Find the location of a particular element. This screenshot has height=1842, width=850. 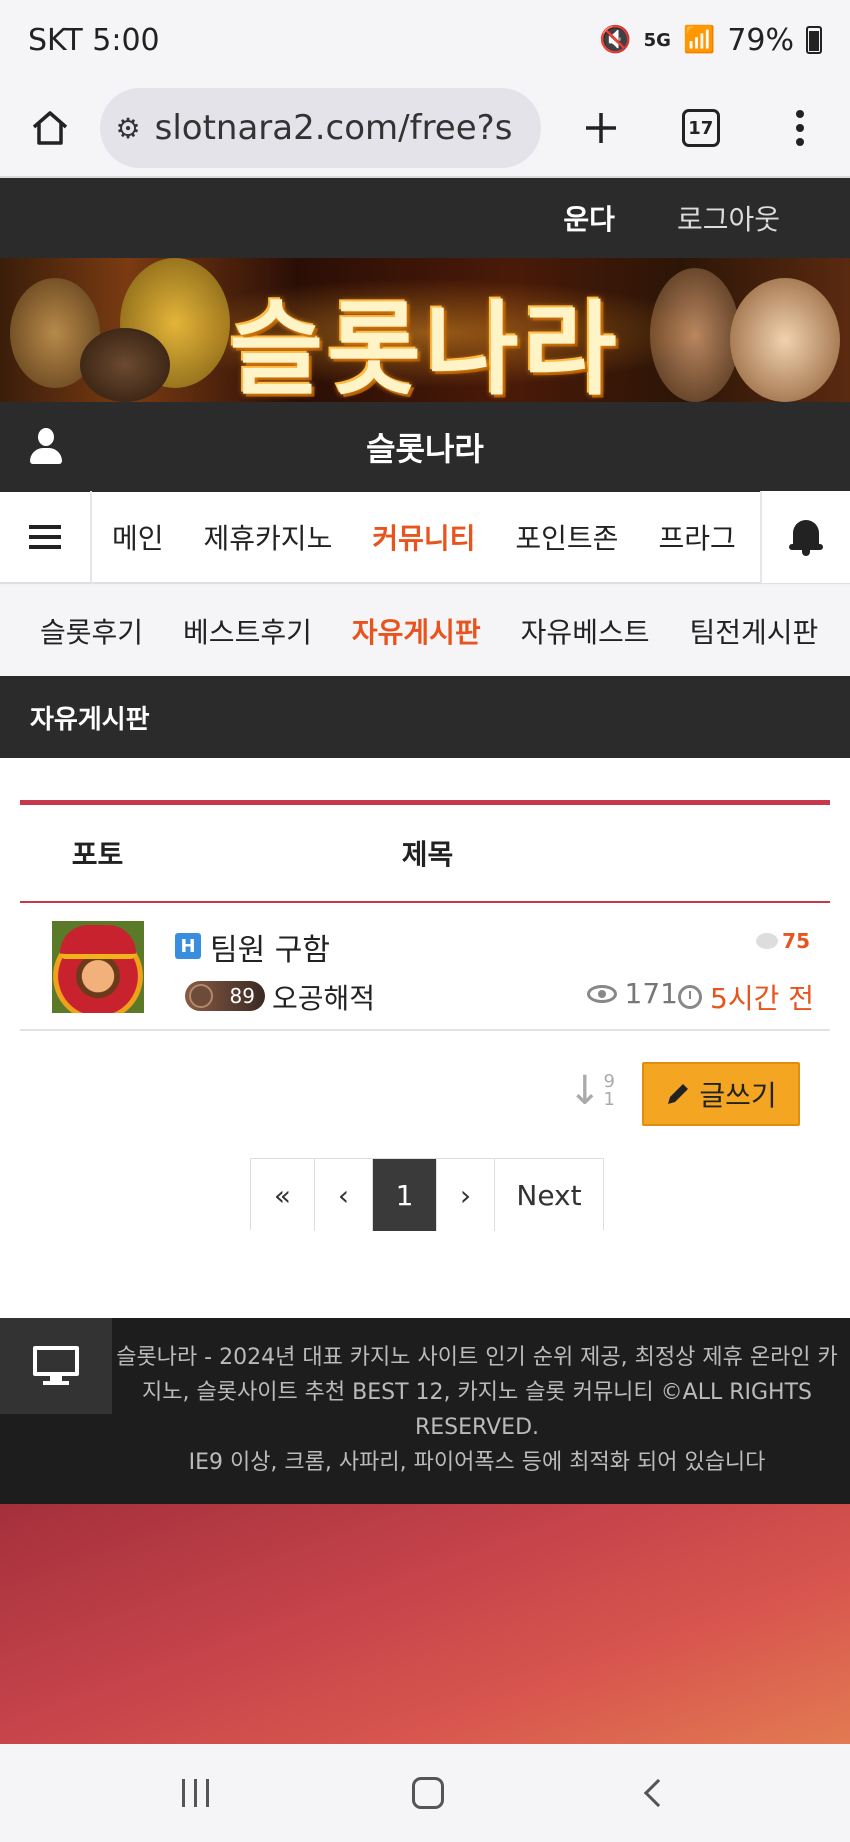

browser-toolbar: ⚙ slotnara2.com/free?s 17 is located at coordinates (425, 129).